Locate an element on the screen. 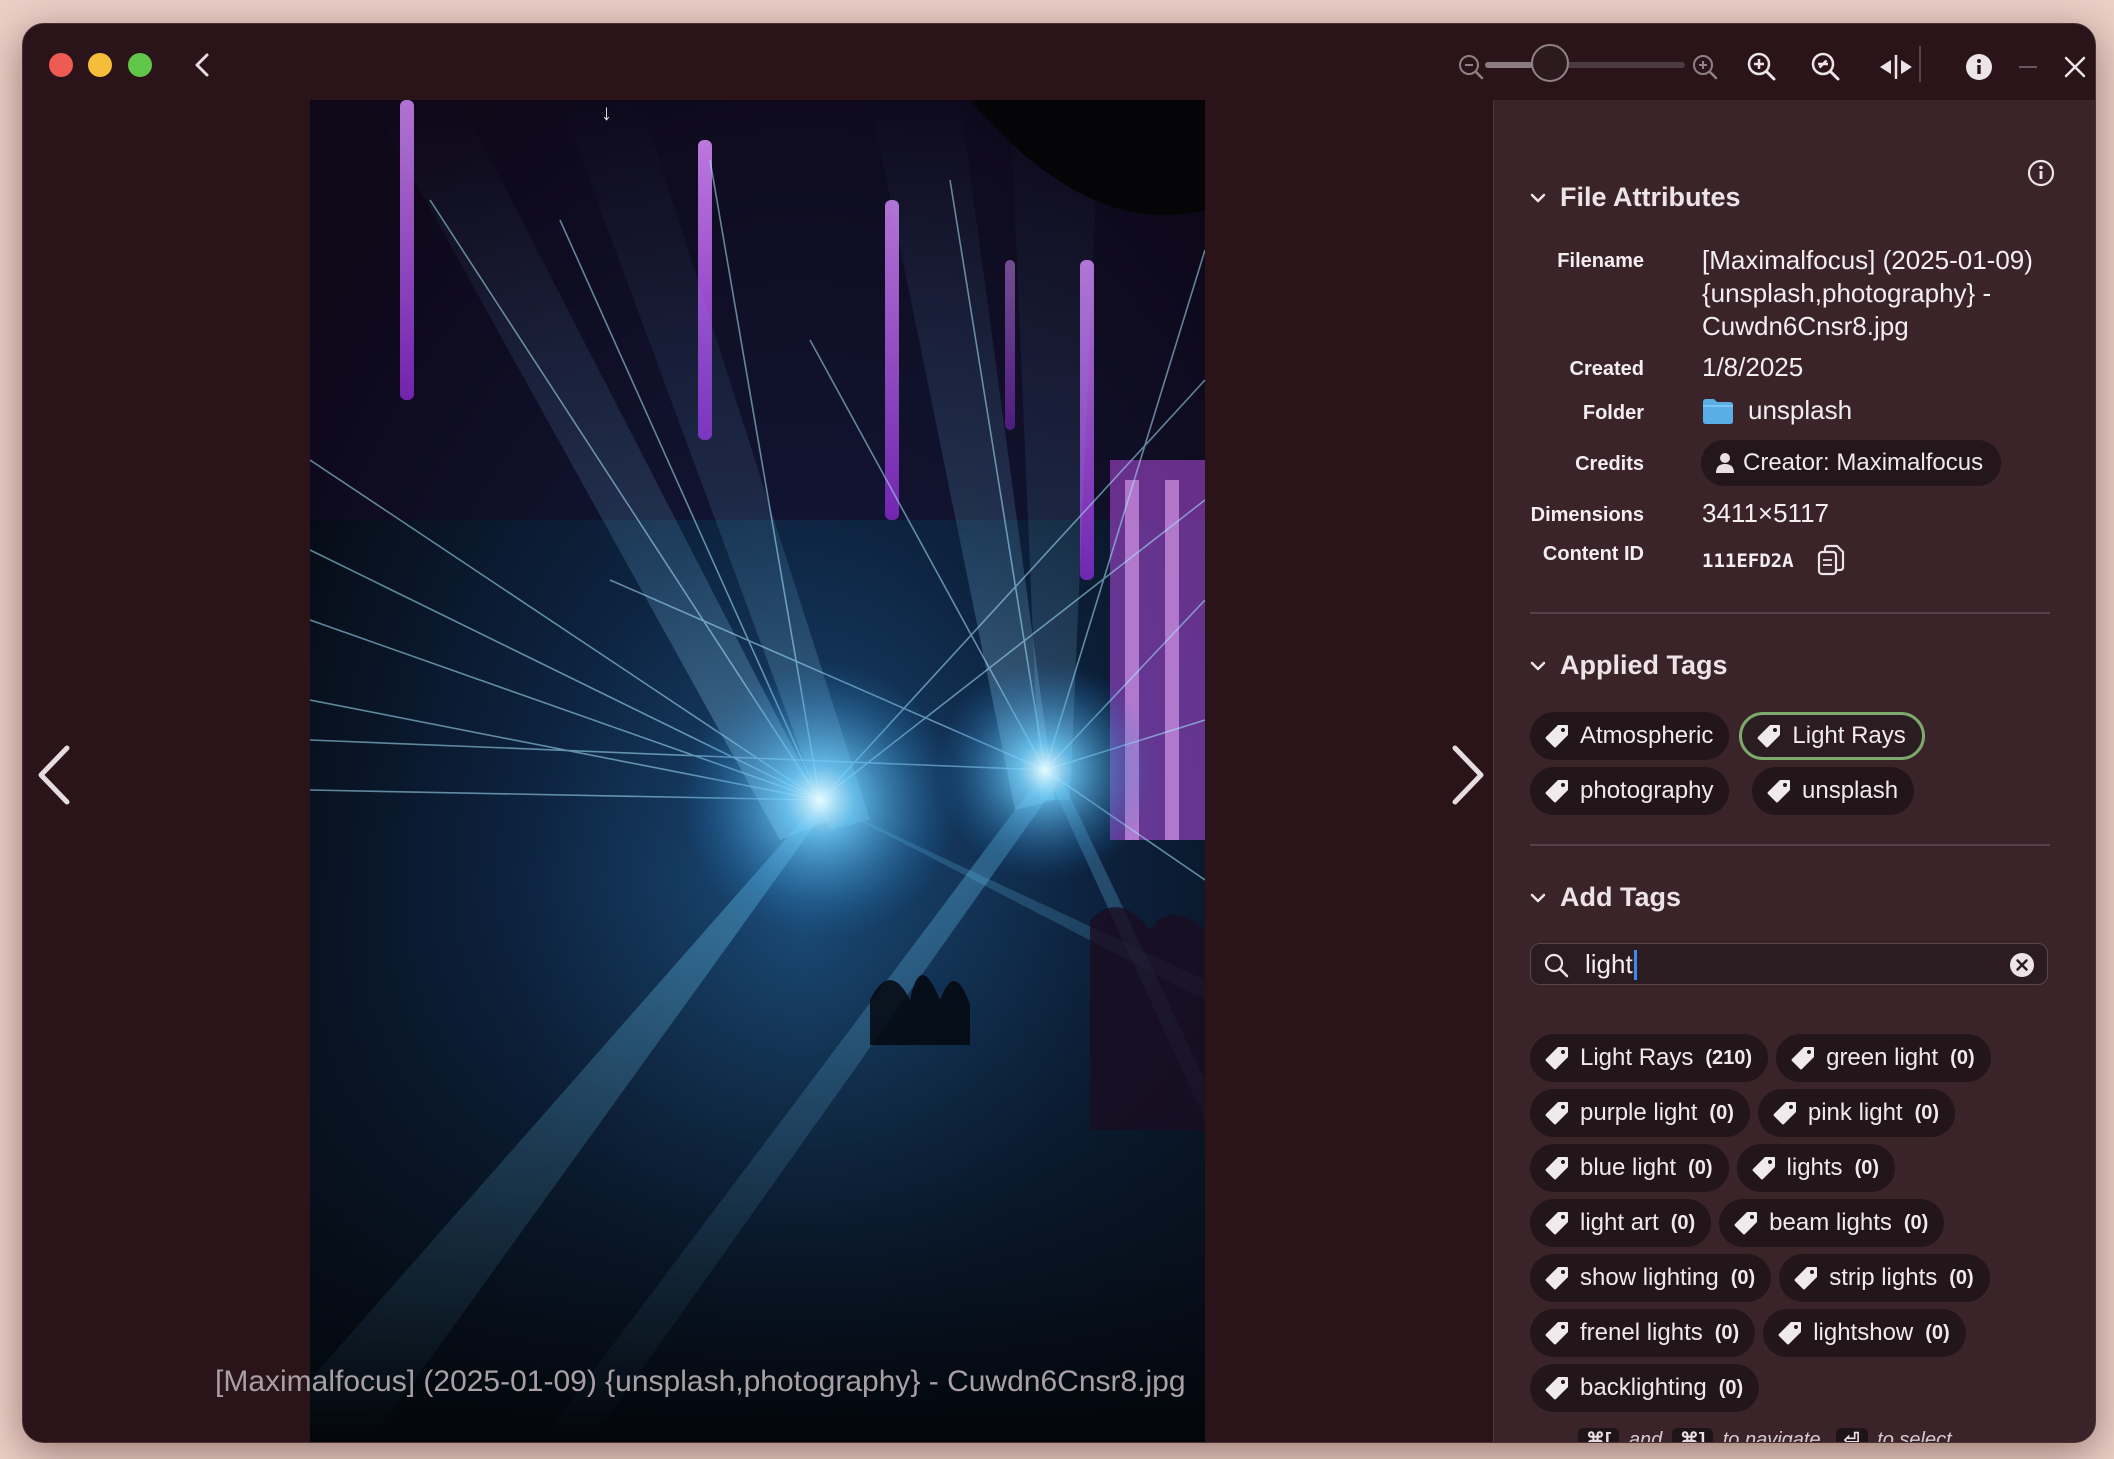  suggested-tag: Light Rays (210) is located at coordinates (1649, 1058).